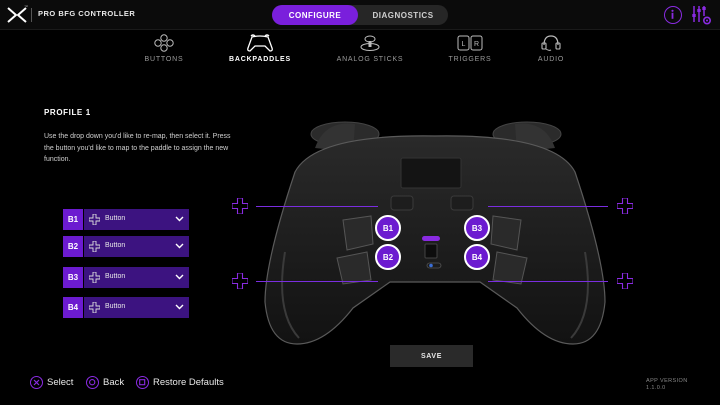 The width and height of the screenshot is (720, 405). I want to click on tab-analog-sticks: ANALOG STICKS, so click(370, 52).